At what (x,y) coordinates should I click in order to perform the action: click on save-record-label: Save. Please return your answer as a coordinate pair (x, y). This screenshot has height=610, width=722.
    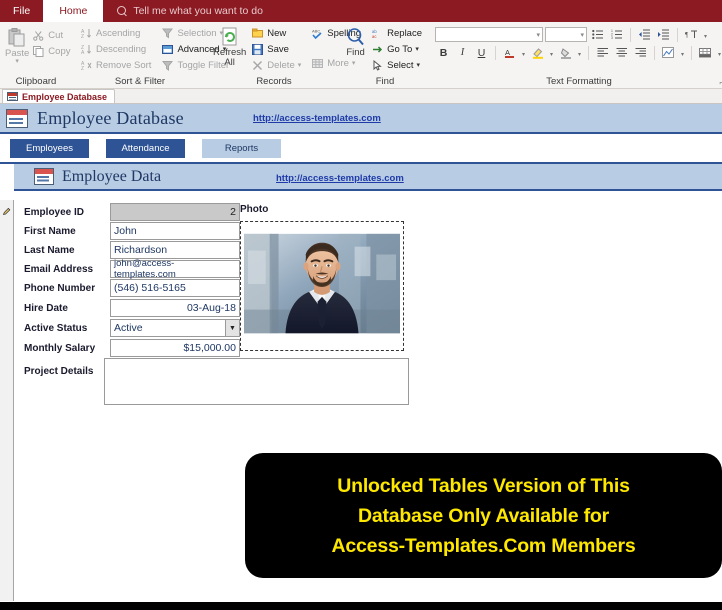
    Looking at the image, I should click on (278, 49).